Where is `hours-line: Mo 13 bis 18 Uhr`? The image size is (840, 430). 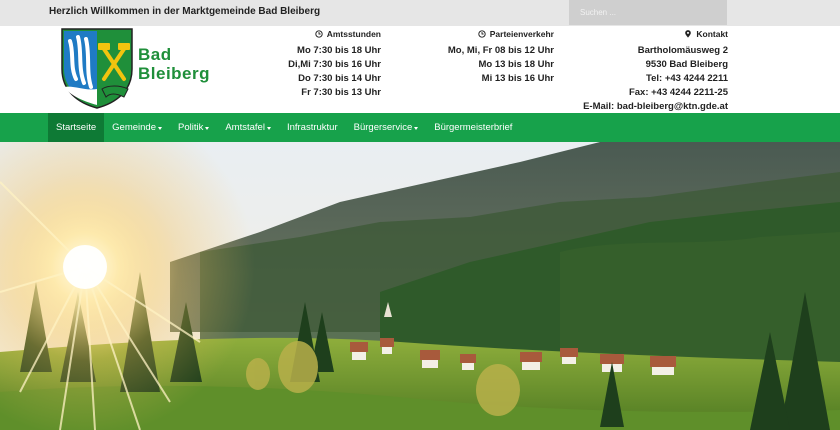
hours-line: Mo 13 bis 18 Uhr is located at coordinates (516, 64).